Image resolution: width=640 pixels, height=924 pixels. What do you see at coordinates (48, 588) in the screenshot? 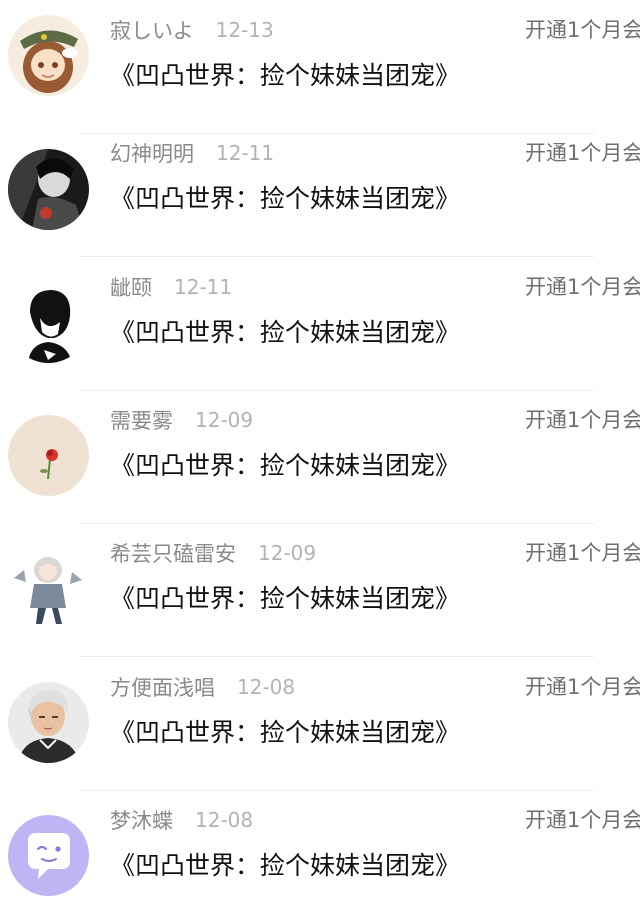
I see `chibi-character-avatar-icon` at bounding box center [48, 588].